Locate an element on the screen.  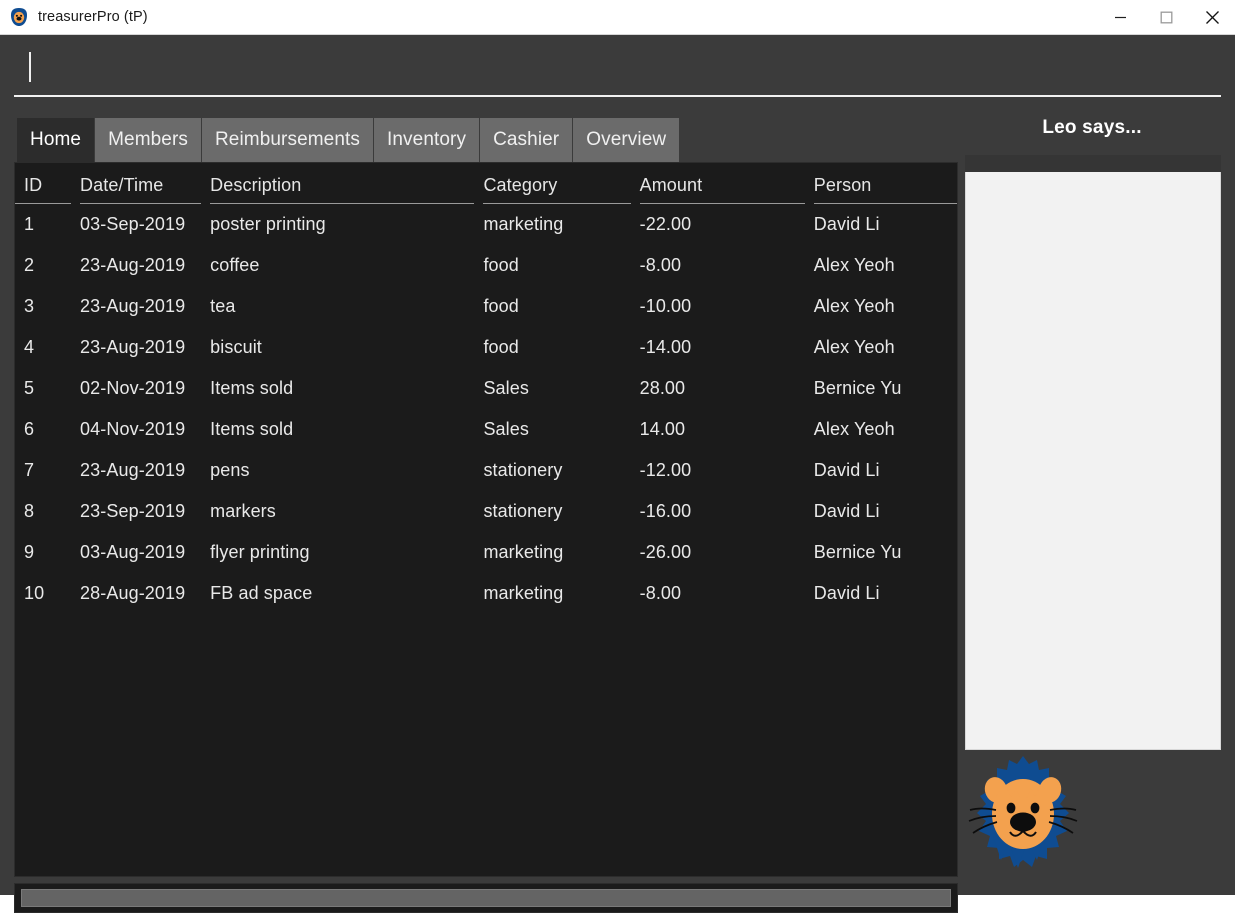
maximize-icon is located at coordinates (1166, 17).